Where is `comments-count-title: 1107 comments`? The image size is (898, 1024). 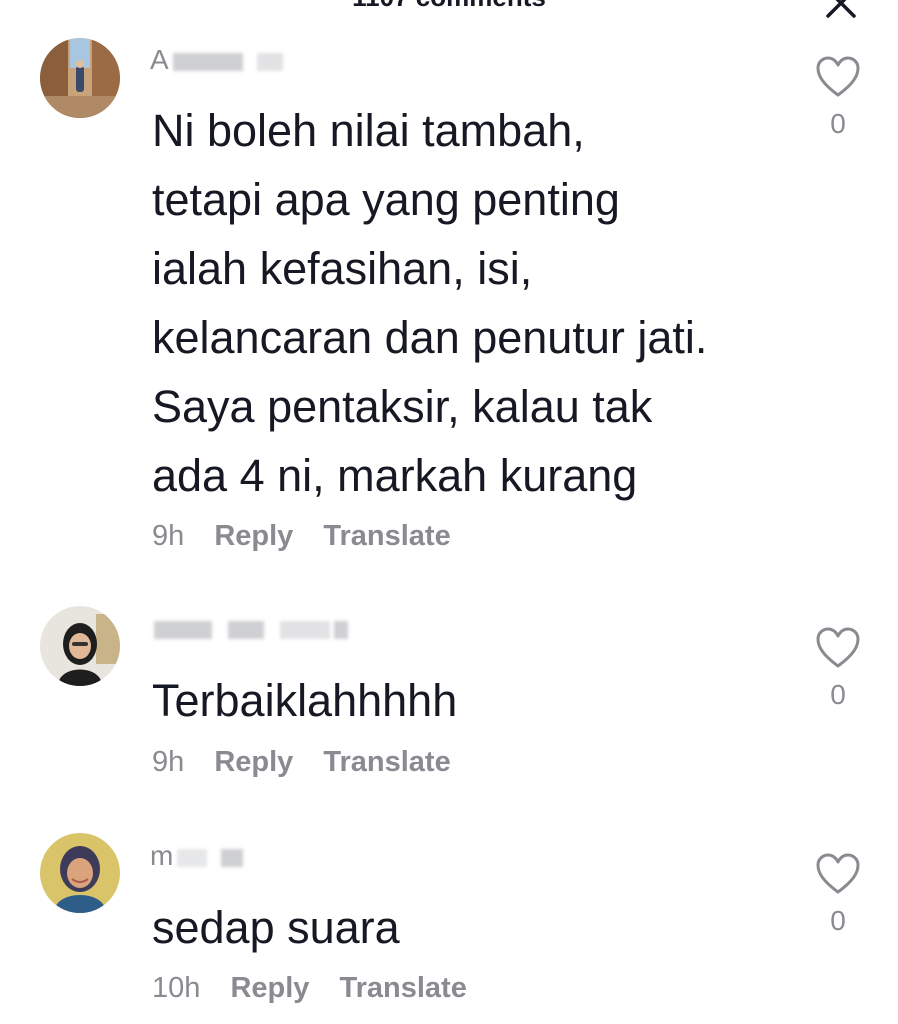
comments-count-title: 1107 comments is located at coordinates (449, 6).